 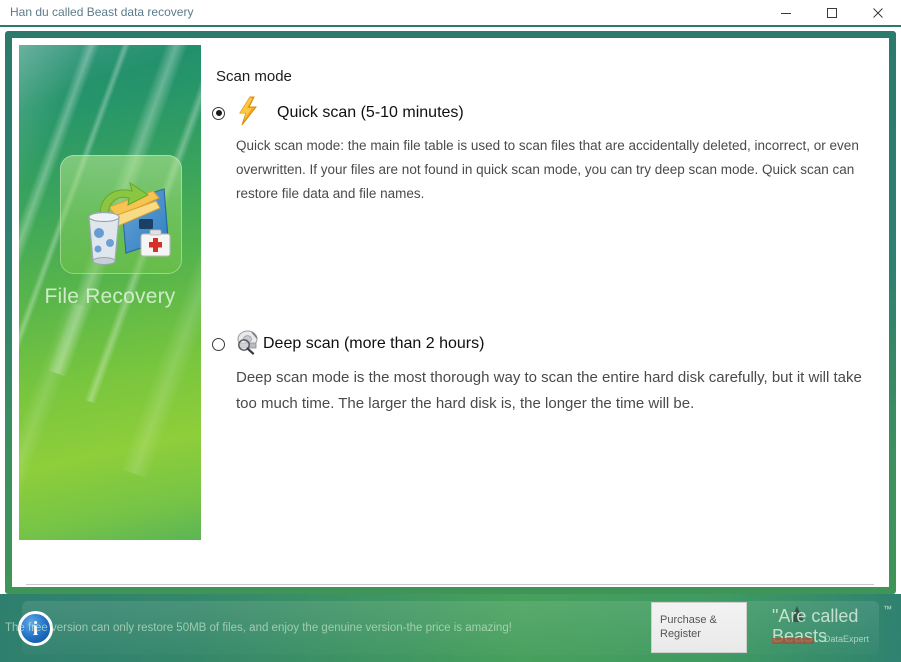 What do you see at coordinates (218, 113) in the screenshot?
I see `radio-quick-scan` at bounding box center [218, 113].